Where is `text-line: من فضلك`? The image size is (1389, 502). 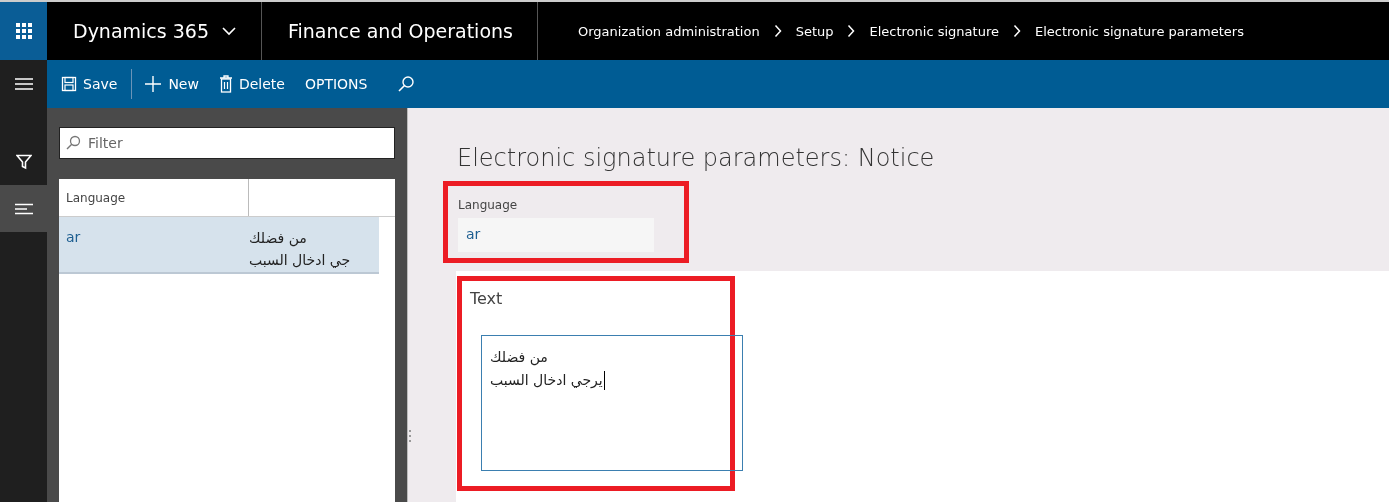 text-line: من فضلك is located at coordinates (519, 358).